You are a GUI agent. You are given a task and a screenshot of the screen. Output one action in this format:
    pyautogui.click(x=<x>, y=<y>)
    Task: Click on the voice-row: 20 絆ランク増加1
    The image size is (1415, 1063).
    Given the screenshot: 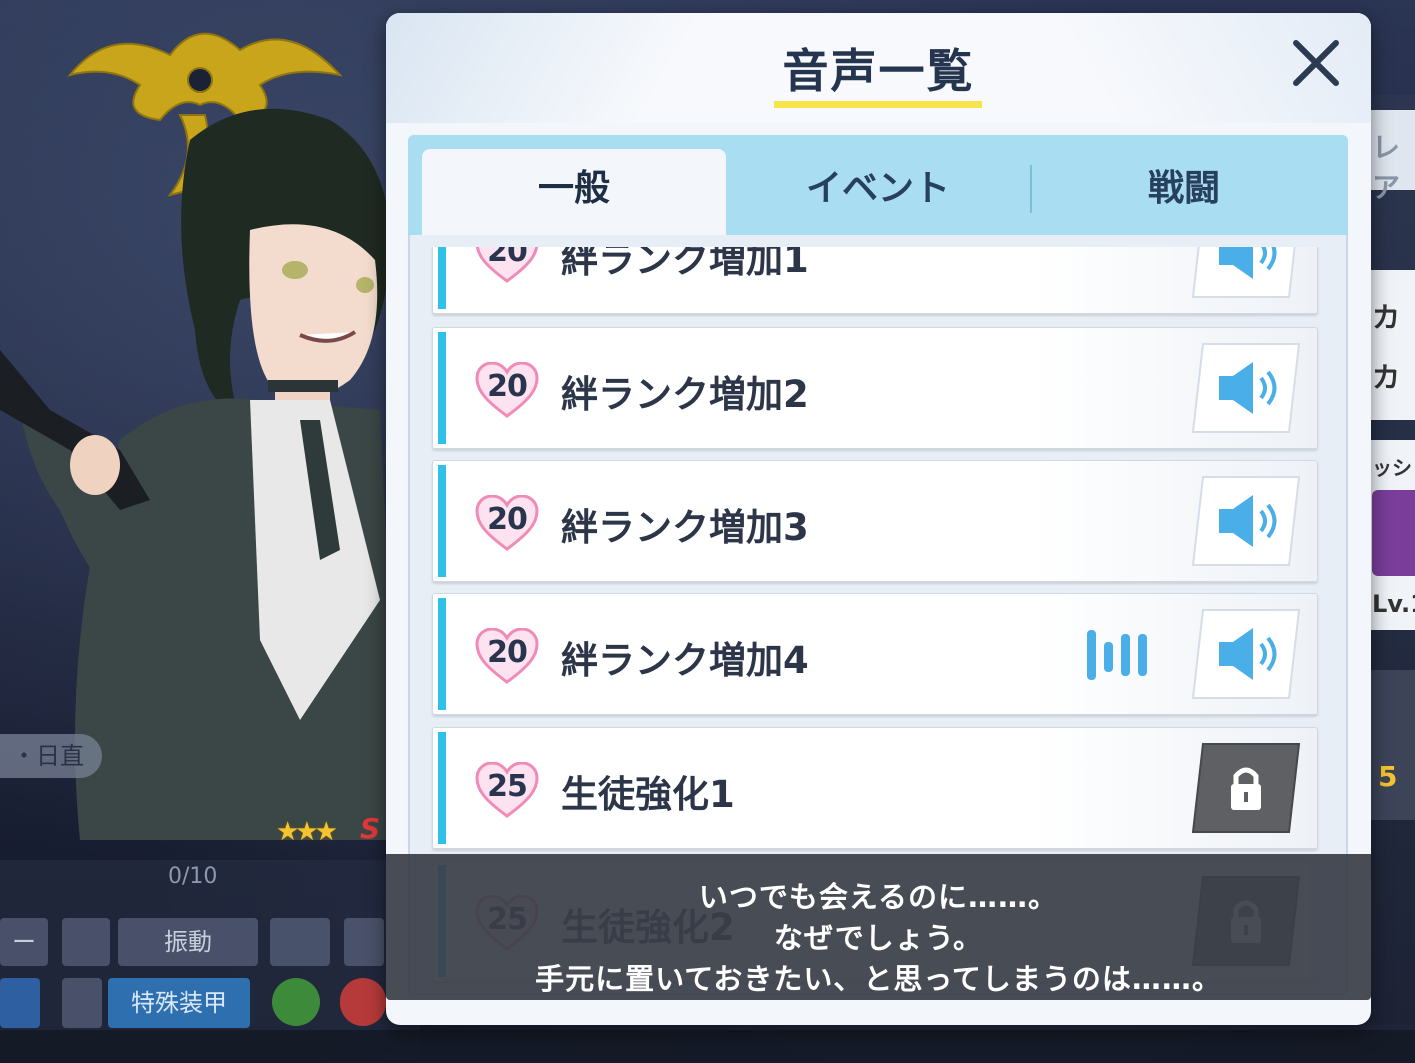 What is the action you would take?
    pyautogui.click(x=875, y=280)
    